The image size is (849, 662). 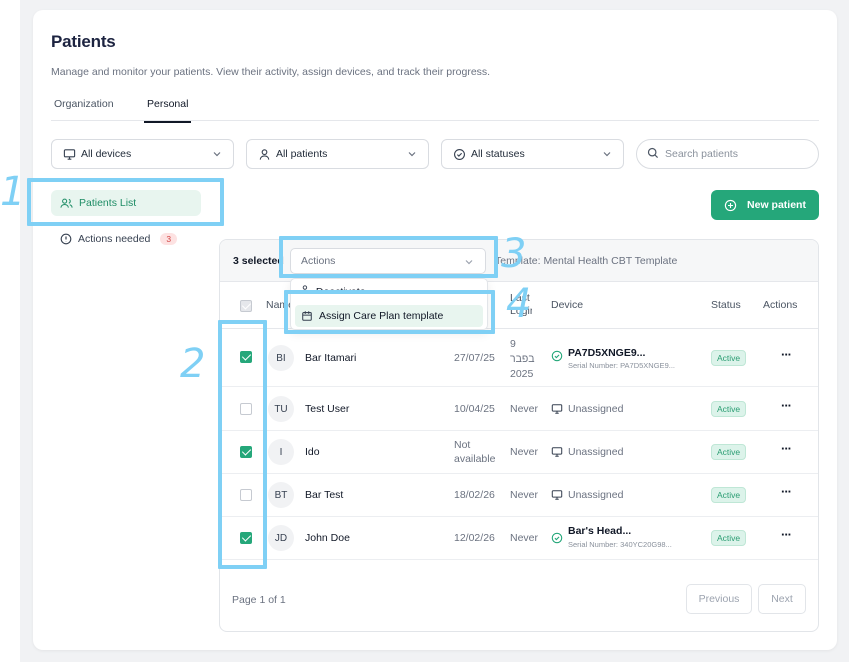 I want to click on select-all-checkbox, so click(x=246, y=306).